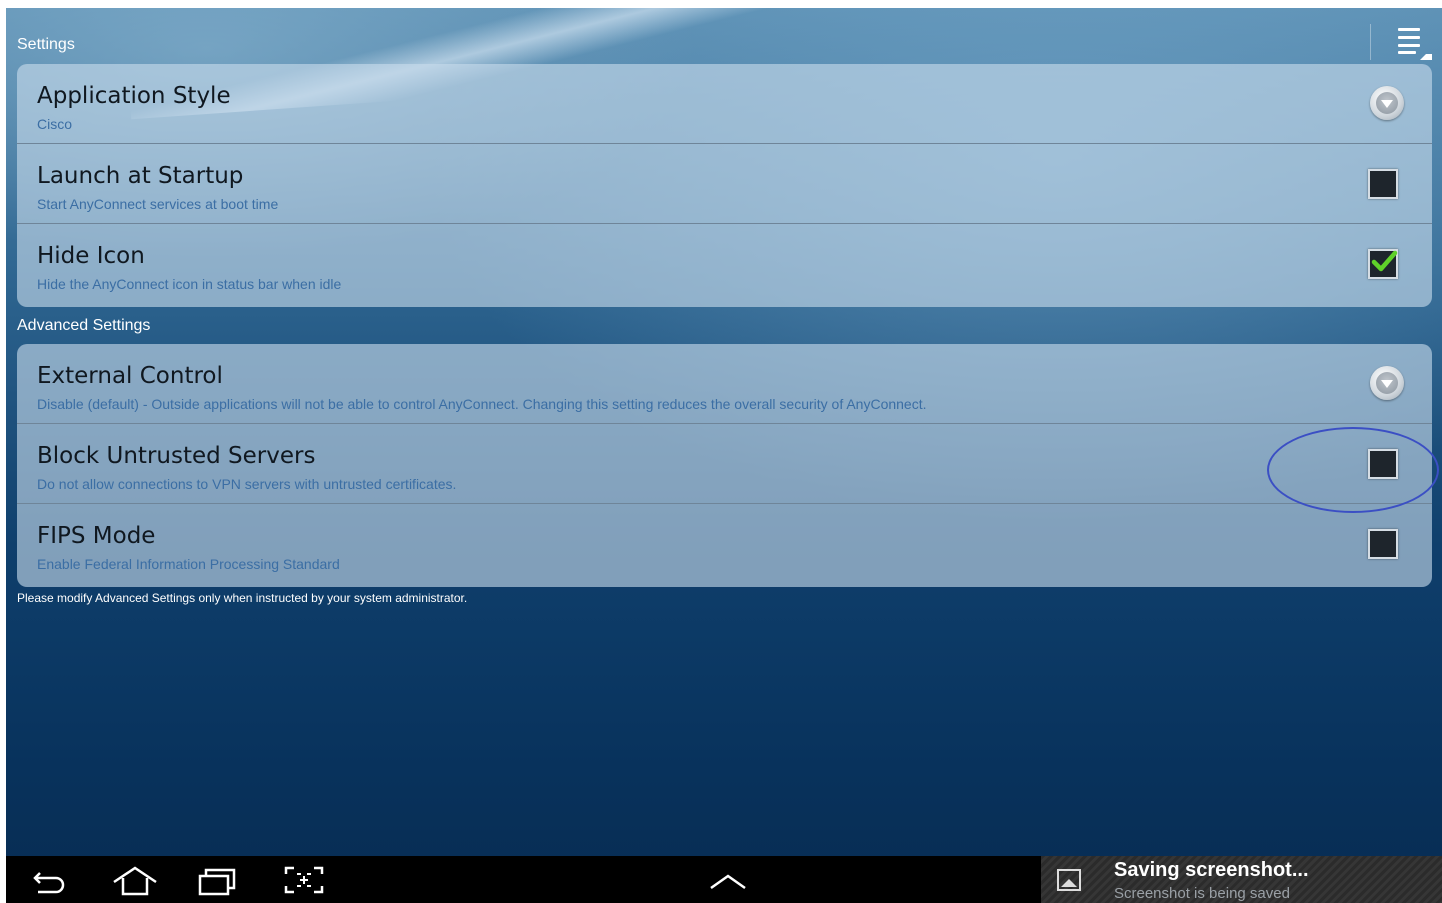 This screenshot has height=903, width=1442. What do you see at coordinates (1202, 893) in the screenshot?
I see `notification-subtitle: Screenshot is being saved` at bounding box center [1202, 893].